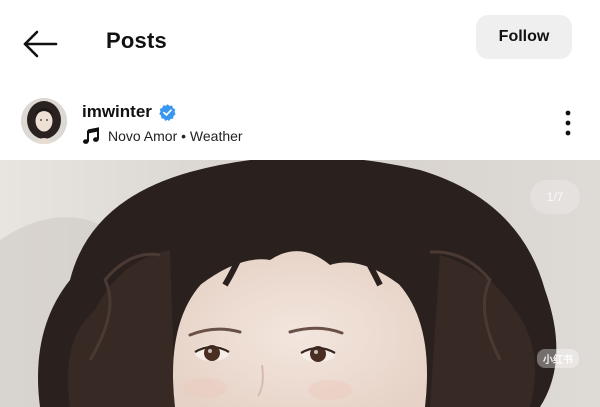  What do you see at coordinates (524, 37) in the screenshot?
I see `follow-button: Follow` at bounding box center [524, 37].